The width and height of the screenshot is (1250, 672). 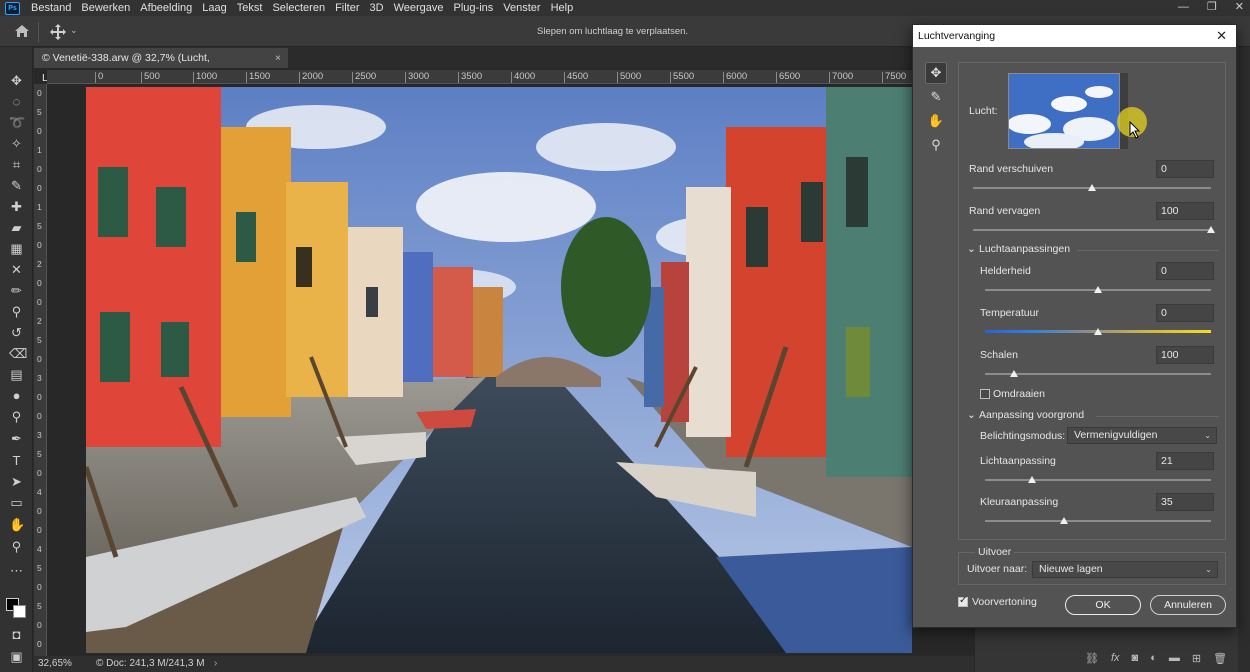 I want to click on move-tool-icon: ✥, so click(x=16, y=80).